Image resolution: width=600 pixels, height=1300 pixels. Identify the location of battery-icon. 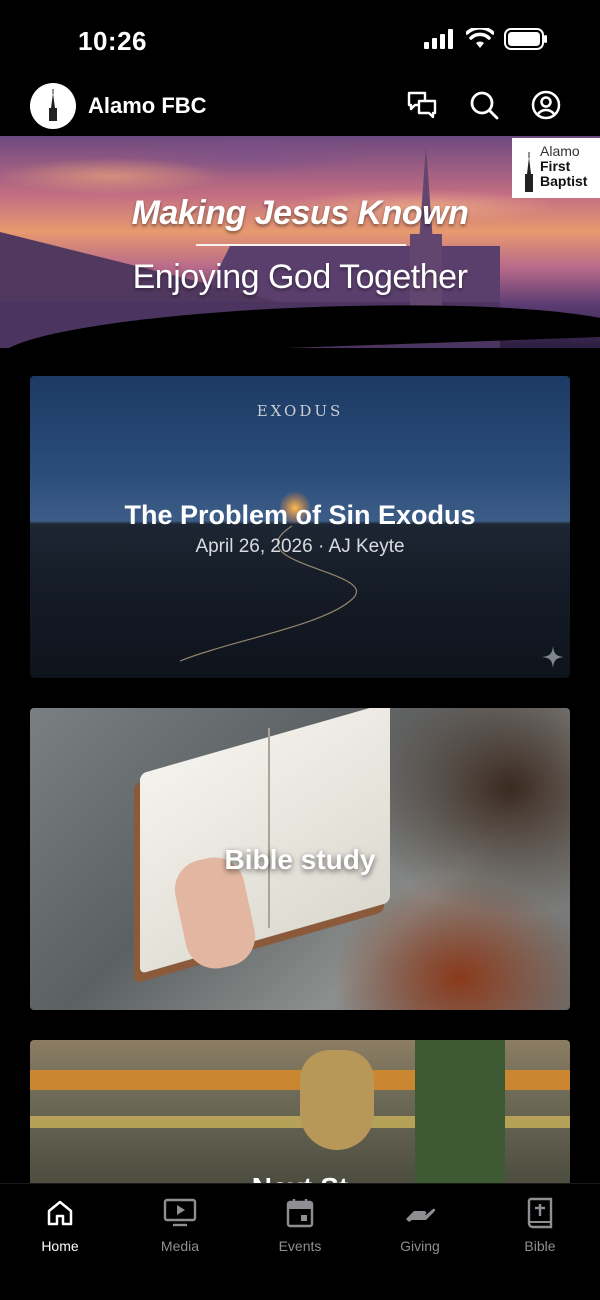
(525, 39).